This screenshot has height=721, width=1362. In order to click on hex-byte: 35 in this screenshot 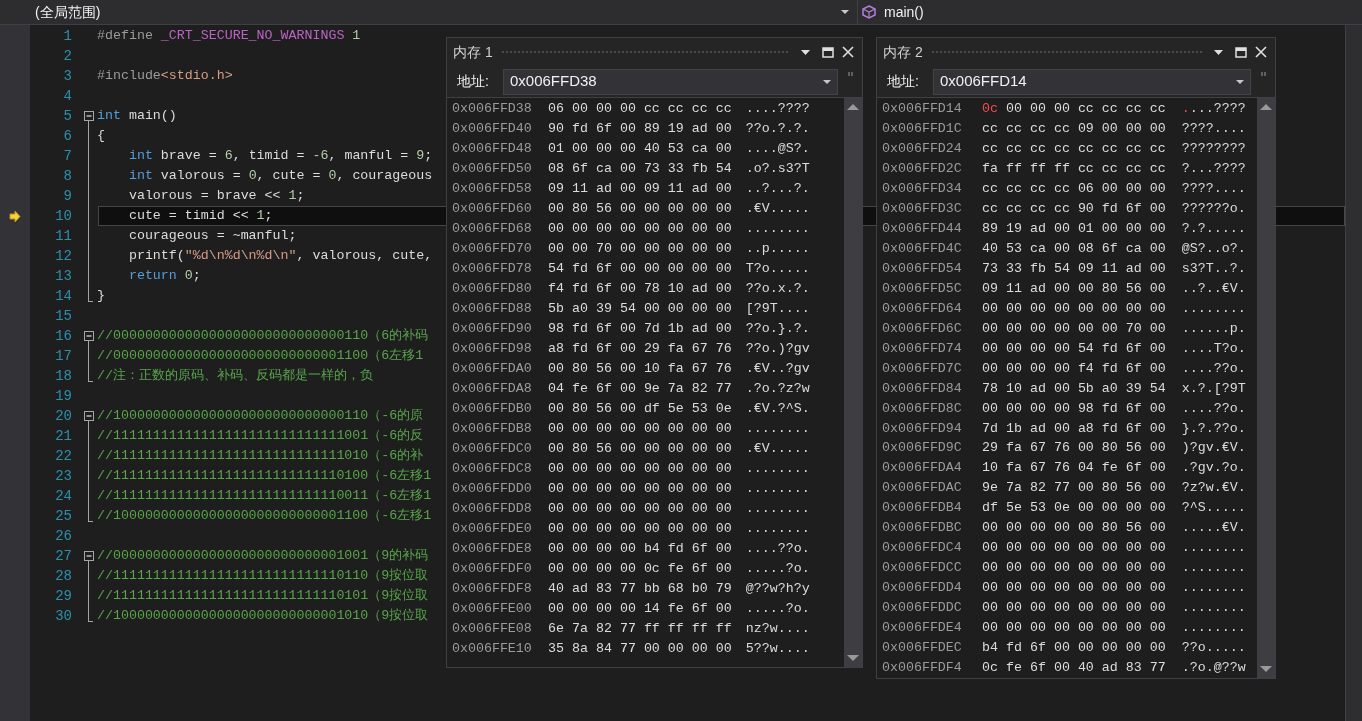, I will do `click(556, 649)`.